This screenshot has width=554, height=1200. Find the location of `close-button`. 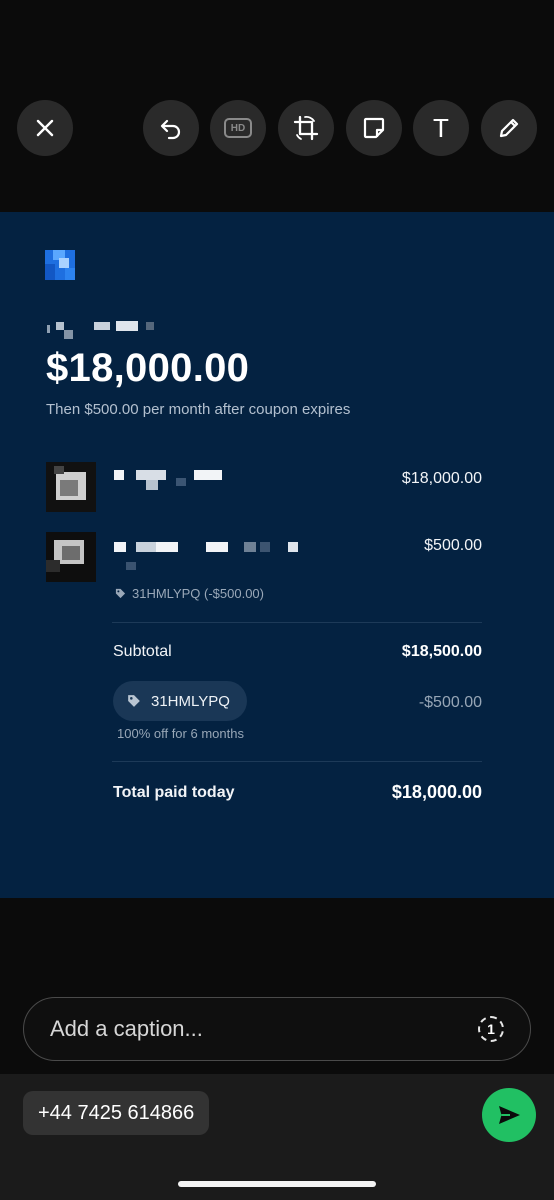

close-button is located at coordinates (45, 128).